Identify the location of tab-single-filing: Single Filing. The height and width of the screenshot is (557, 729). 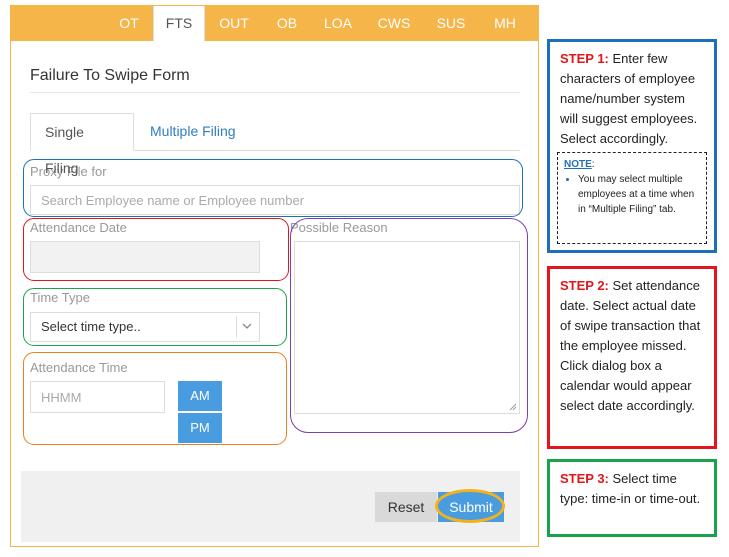
(82, 144).